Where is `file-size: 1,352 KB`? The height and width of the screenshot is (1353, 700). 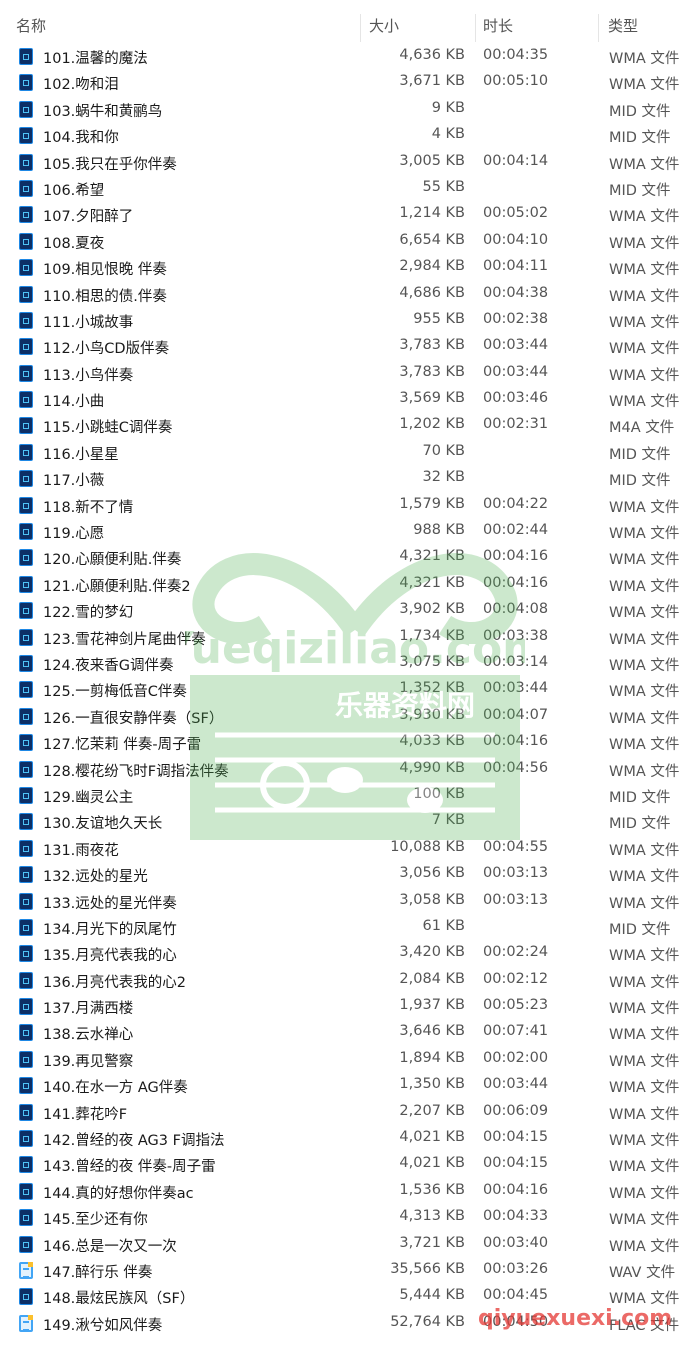
file-size: 1,352 KB is located at coordinates (432, 688).